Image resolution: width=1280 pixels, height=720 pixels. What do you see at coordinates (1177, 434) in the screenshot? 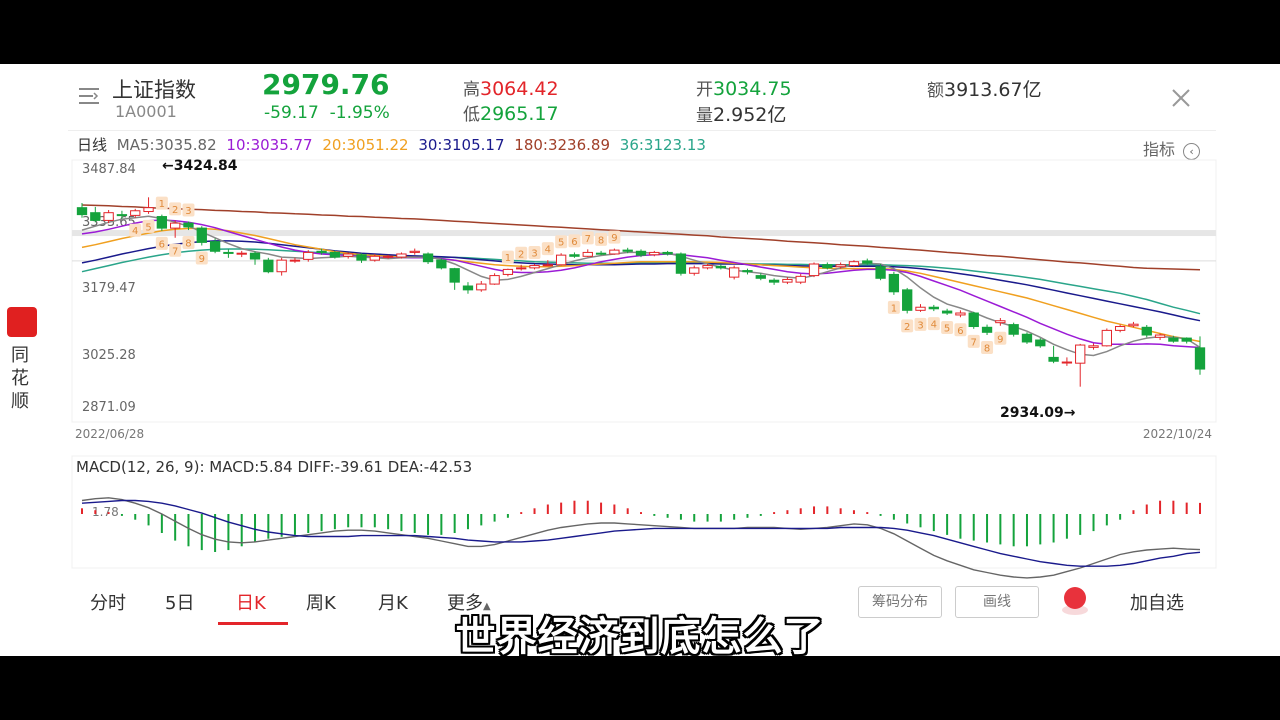
I see `end-date-label: 2022/10/24` at bounding box center [1177, 434].